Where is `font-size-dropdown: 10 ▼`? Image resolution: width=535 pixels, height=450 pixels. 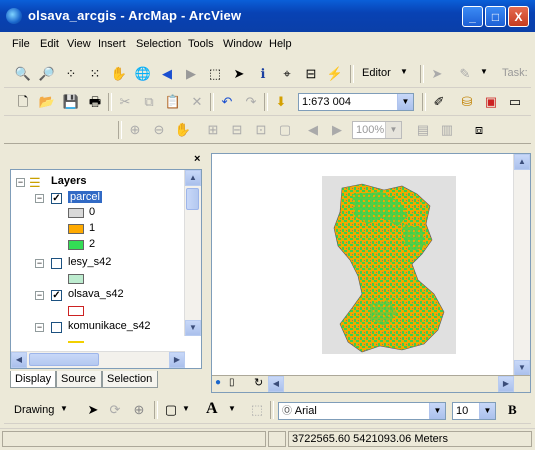 font-size-dropdown: 10 ▼ is located at coordinates (474, 411).